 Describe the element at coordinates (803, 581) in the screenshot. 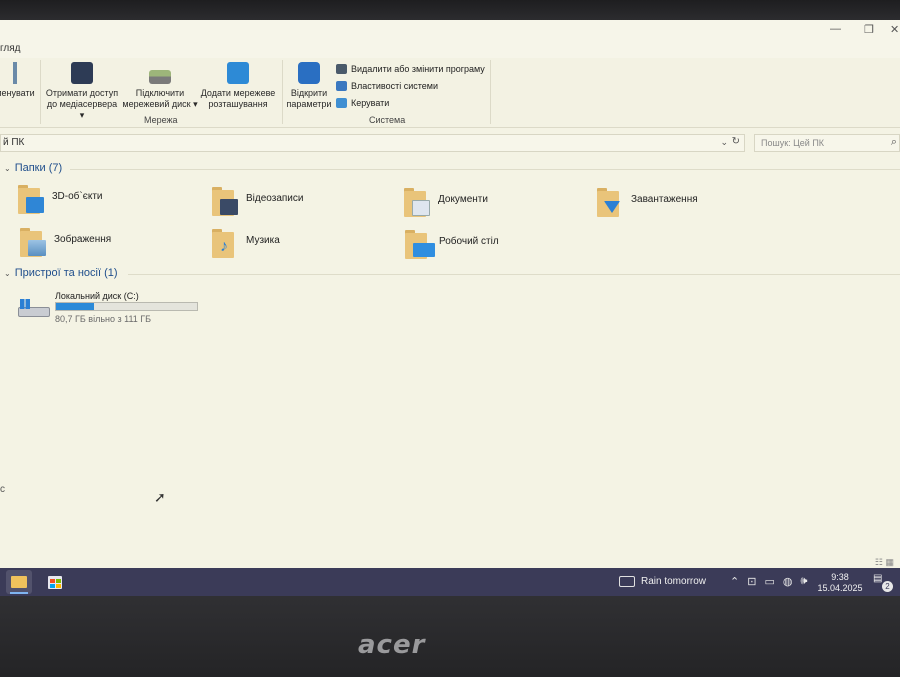

I see `volume-icon: 🕪` at that location.